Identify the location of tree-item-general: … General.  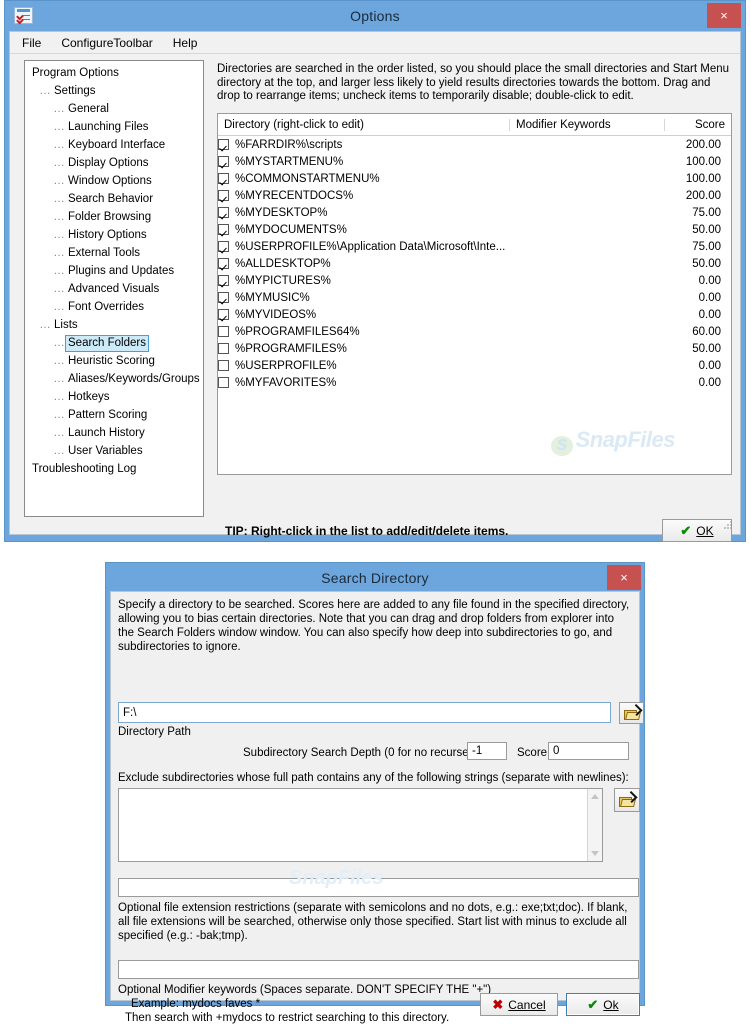
(114, 109).